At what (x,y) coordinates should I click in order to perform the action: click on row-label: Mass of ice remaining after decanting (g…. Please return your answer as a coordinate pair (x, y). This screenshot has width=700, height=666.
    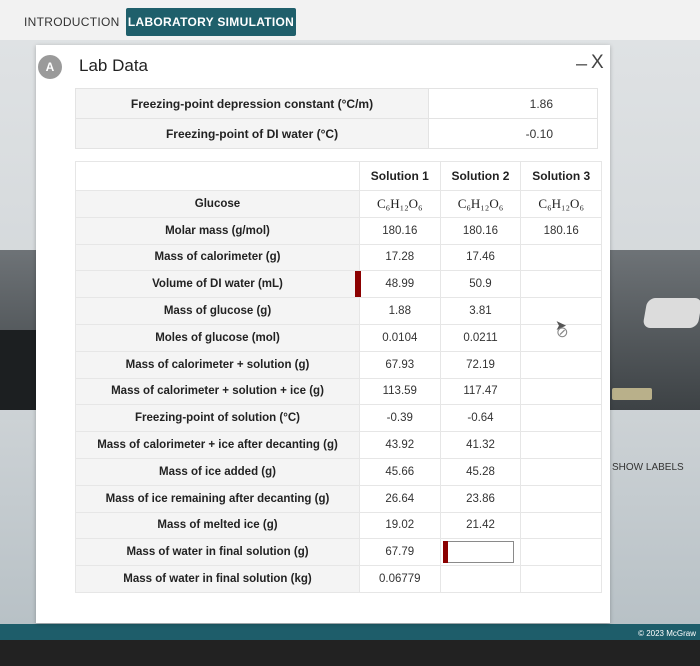
    Looking at the image, I should click on (217, 498).